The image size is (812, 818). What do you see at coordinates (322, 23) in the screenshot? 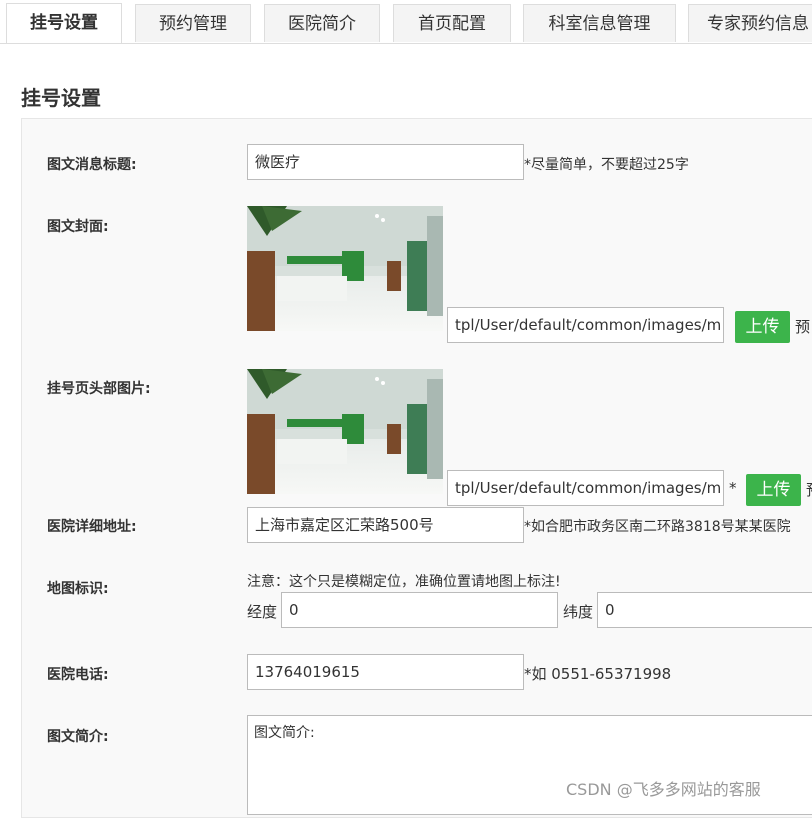
I see `tab-hospital-intro: 医院简介` at bounding box center [322, 23].